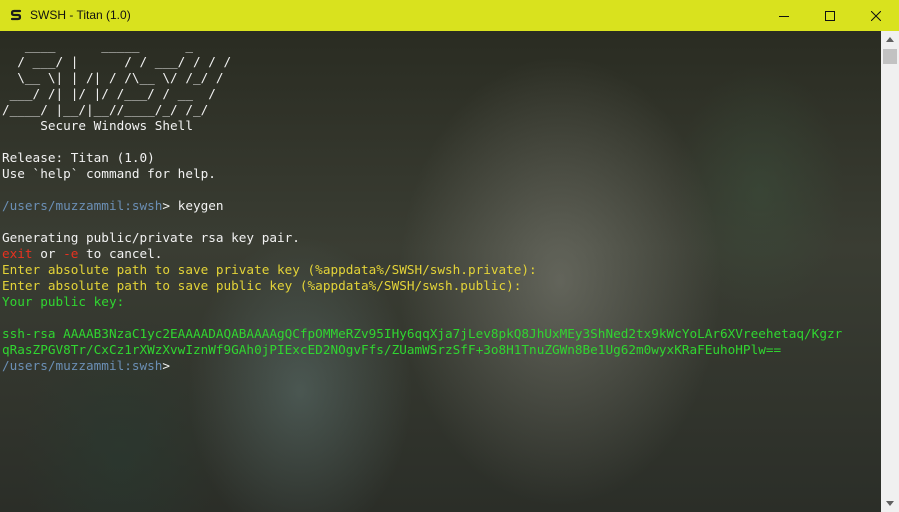 This screenshot has width=899, height=512. What do you see at coordinates (16, 15) in the screenshot?
I see `app-icon` at bounding box center [16, 15].